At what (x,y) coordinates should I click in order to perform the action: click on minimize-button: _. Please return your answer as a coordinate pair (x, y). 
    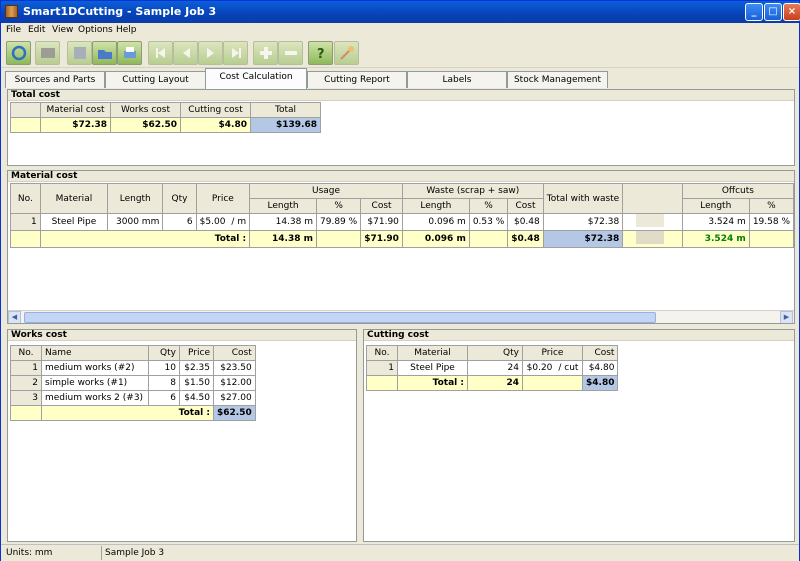
    Looking at the image, I should click on (754, 12).